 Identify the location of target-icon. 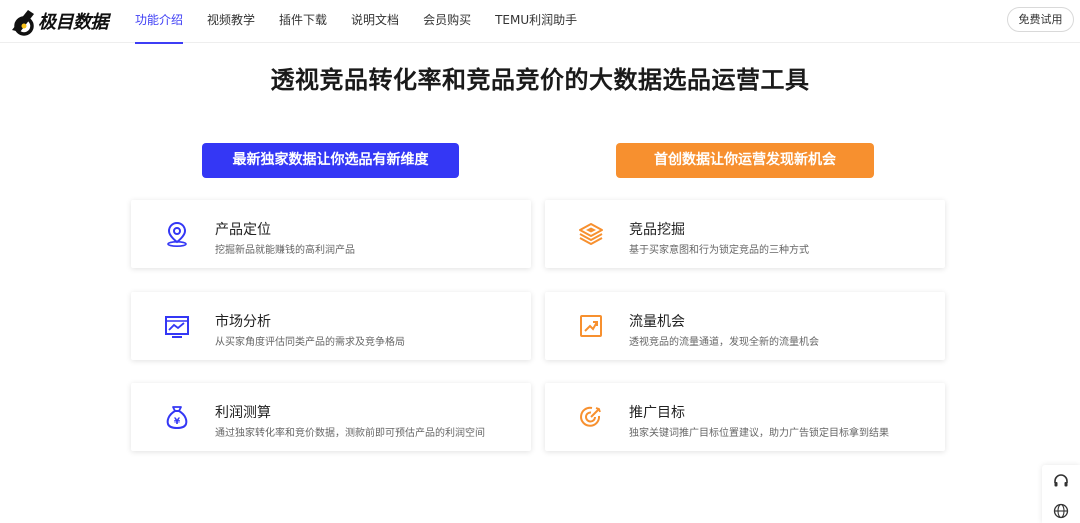
(590, 416).